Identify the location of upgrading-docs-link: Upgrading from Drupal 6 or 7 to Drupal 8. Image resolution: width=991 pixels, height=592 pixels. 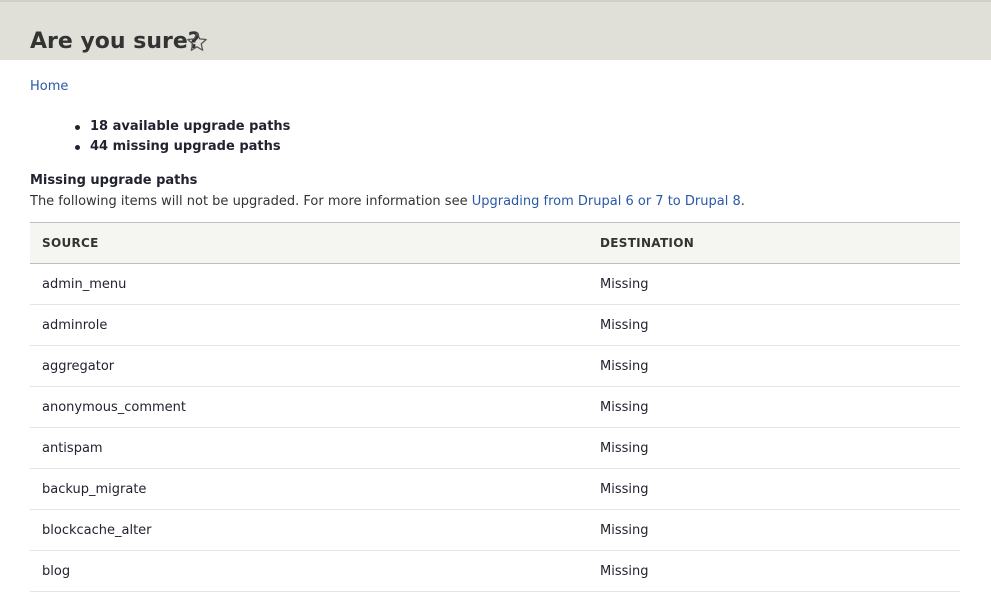
(606, 201).